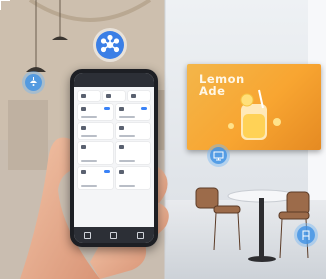 The width and height of the screenshot is (326, 279). Describe the element at coordinates (306, 235) in the screenshot. I see `chair-icon` at that location.